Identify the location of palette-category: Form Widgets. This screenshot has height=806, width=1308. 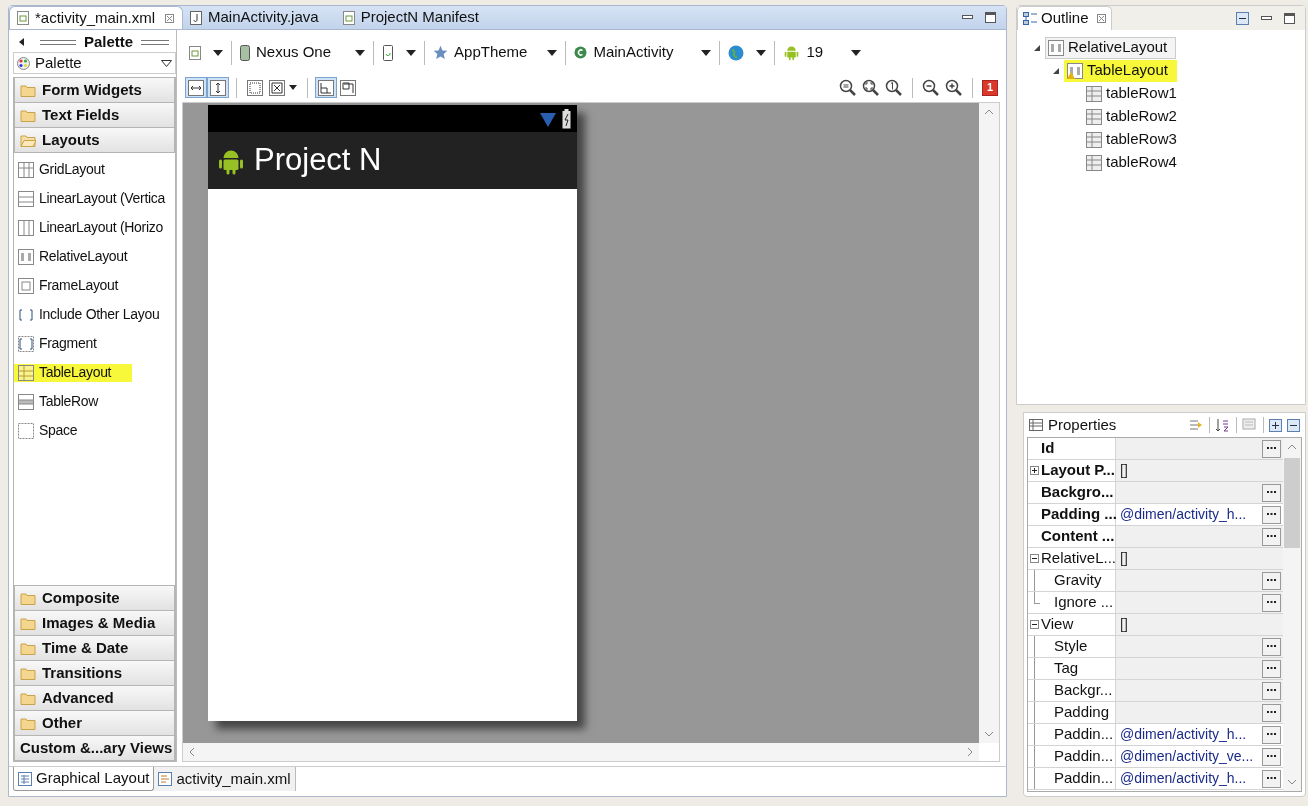
(94, 90).